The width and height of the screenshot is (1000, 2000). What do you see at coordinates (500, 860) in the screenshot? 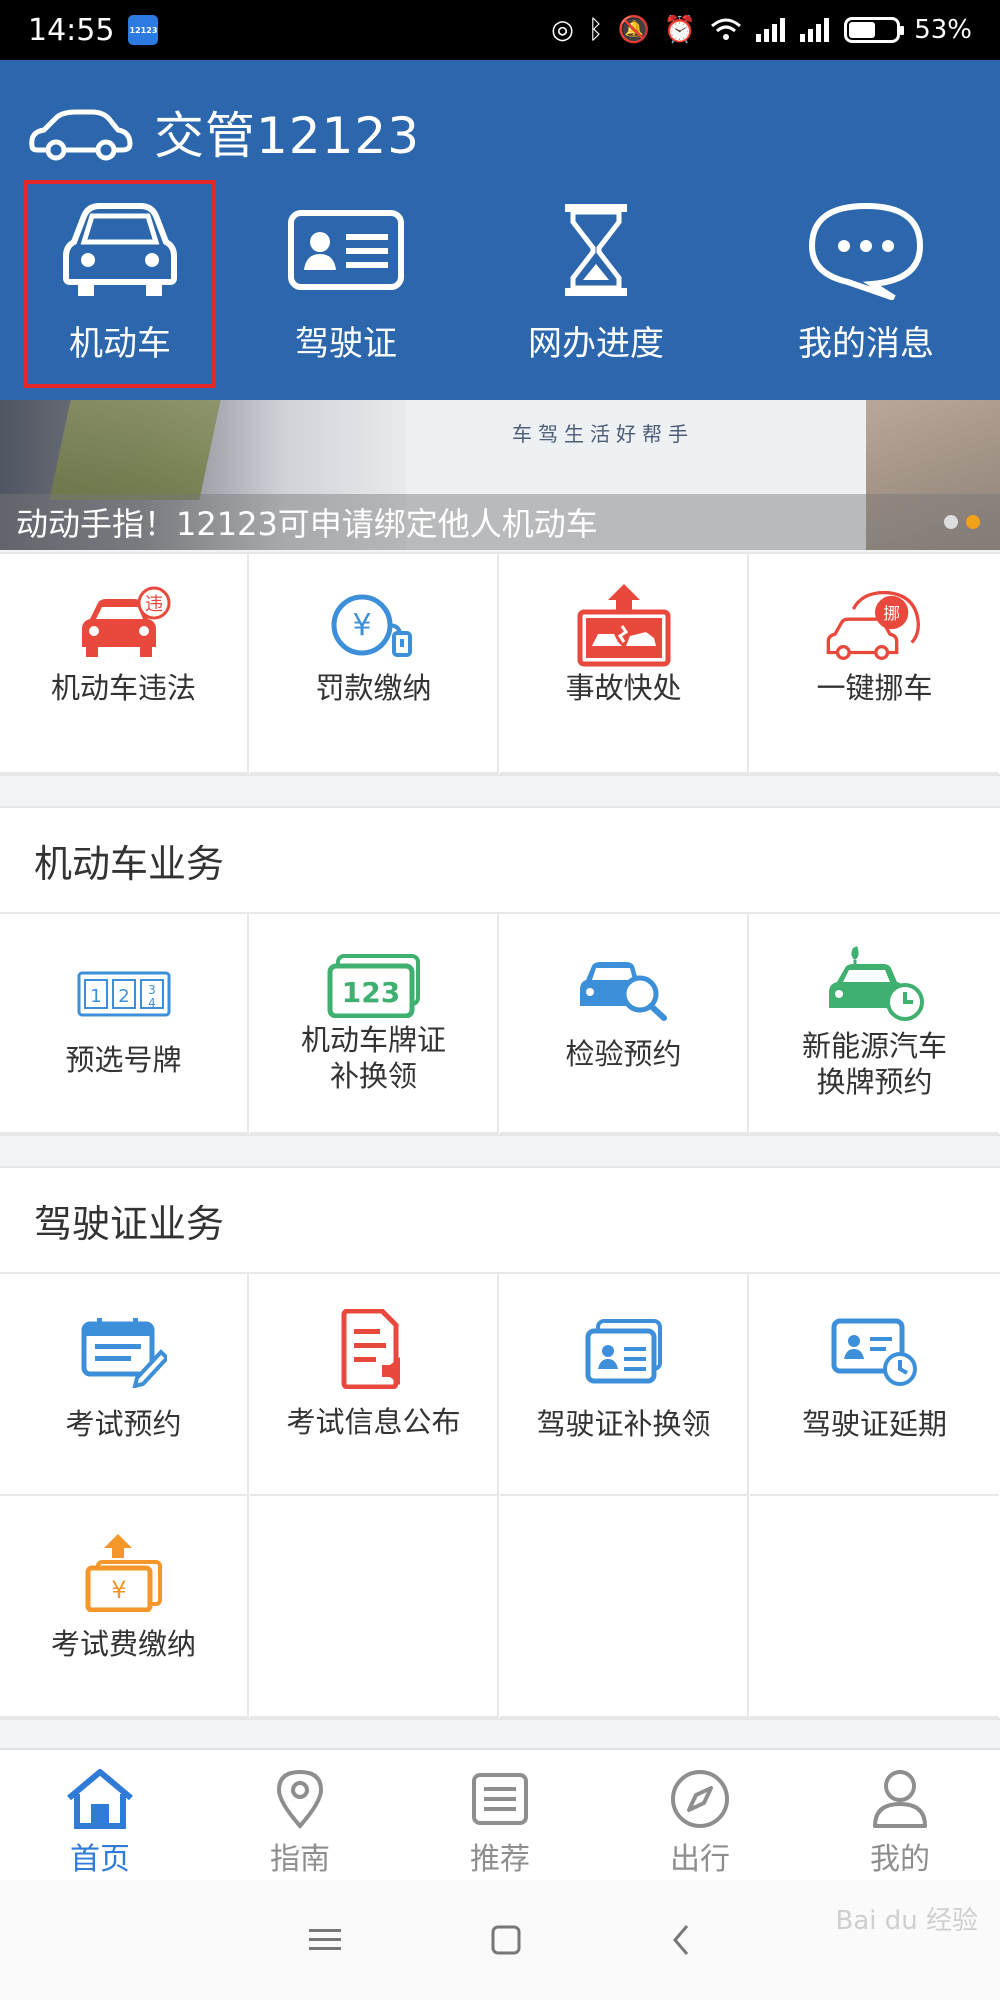
I see `vehicle-section-title: 机动车业务` at bounding box center [500, 860].